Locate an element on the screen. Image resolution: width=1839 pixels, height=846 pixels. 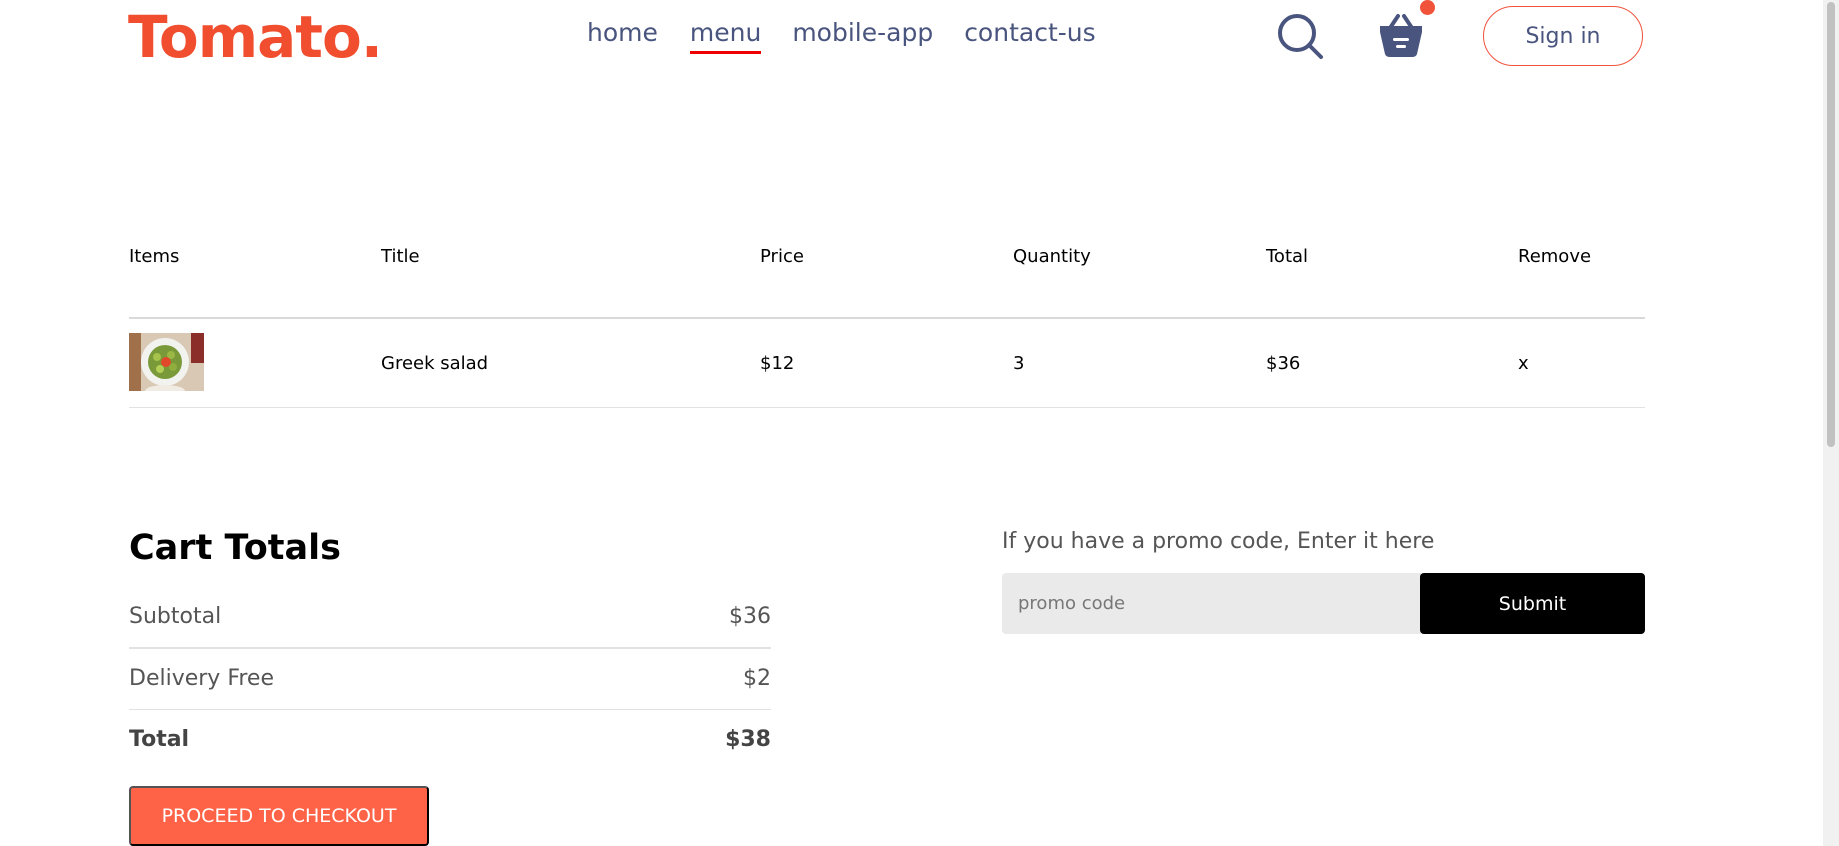
promo-code-label: If you have a promo code, Enter it here is located at coordinates (1218, 541).